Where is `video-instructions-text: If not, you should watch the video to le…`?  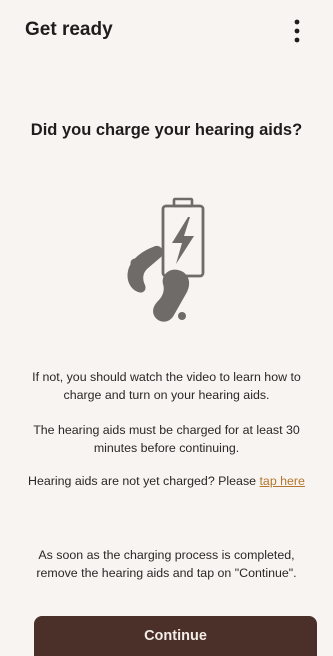
video-instructions-text: If not, you should watch the video to le… is located at coordinates (166, 386).